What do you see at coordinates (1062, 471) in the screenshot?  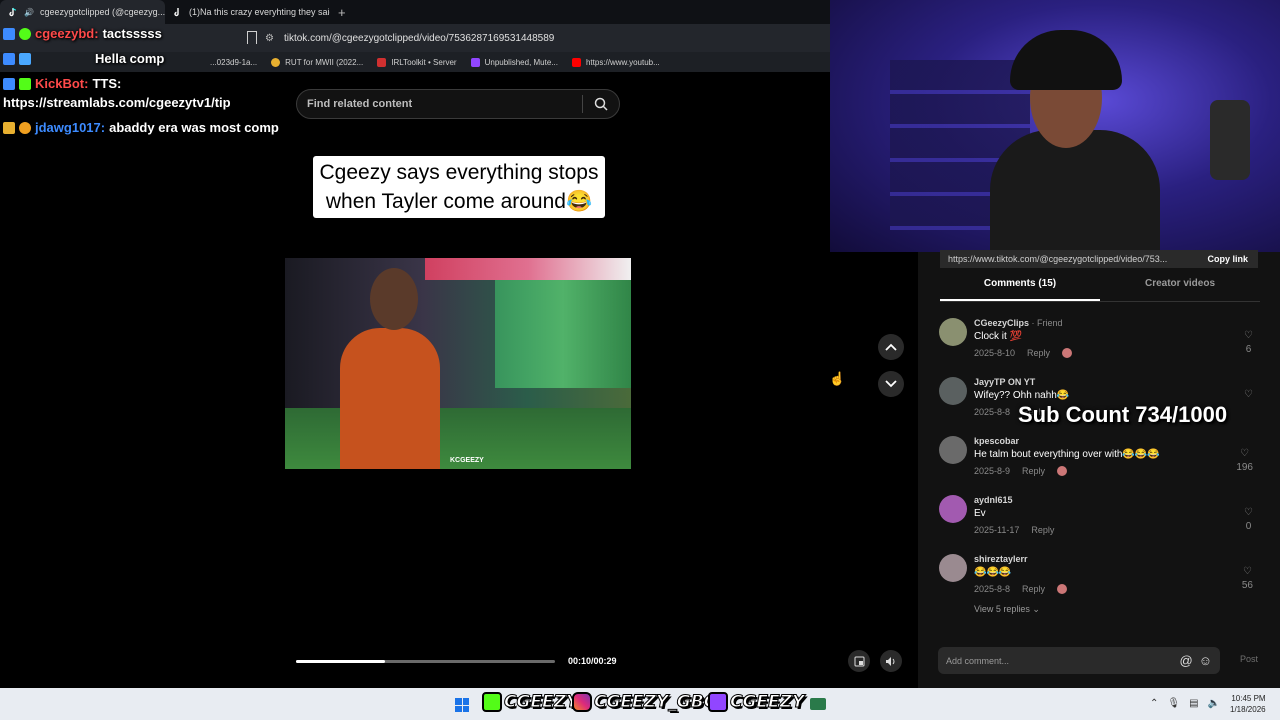 I see `creator-liked-avatar` at bounding box center [1062, 471].